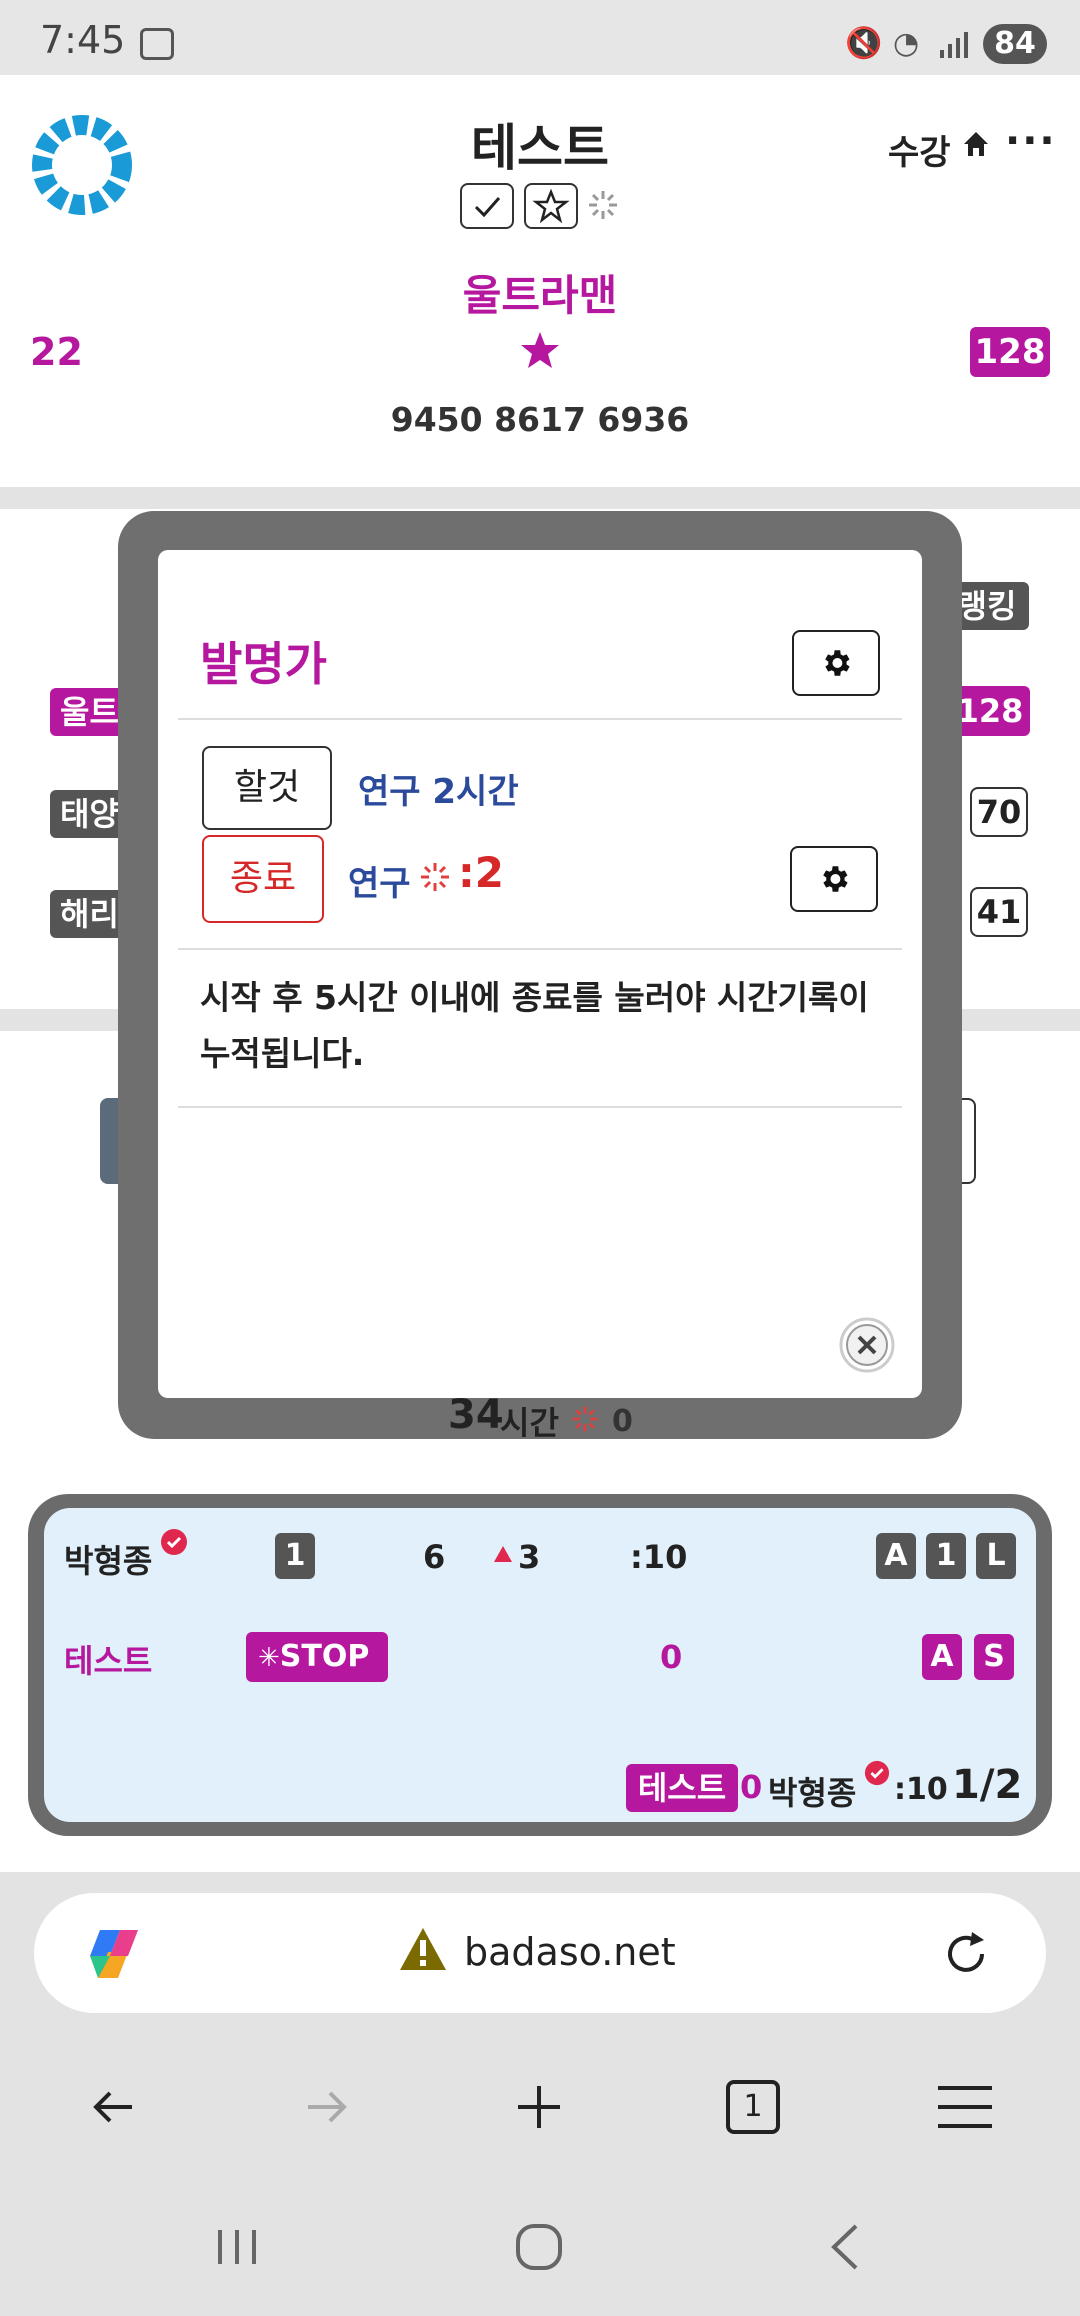 Image resolution: width=1080 pixels, height=2316 pixels. I want to click on forward-icon, so click(327, 2107).